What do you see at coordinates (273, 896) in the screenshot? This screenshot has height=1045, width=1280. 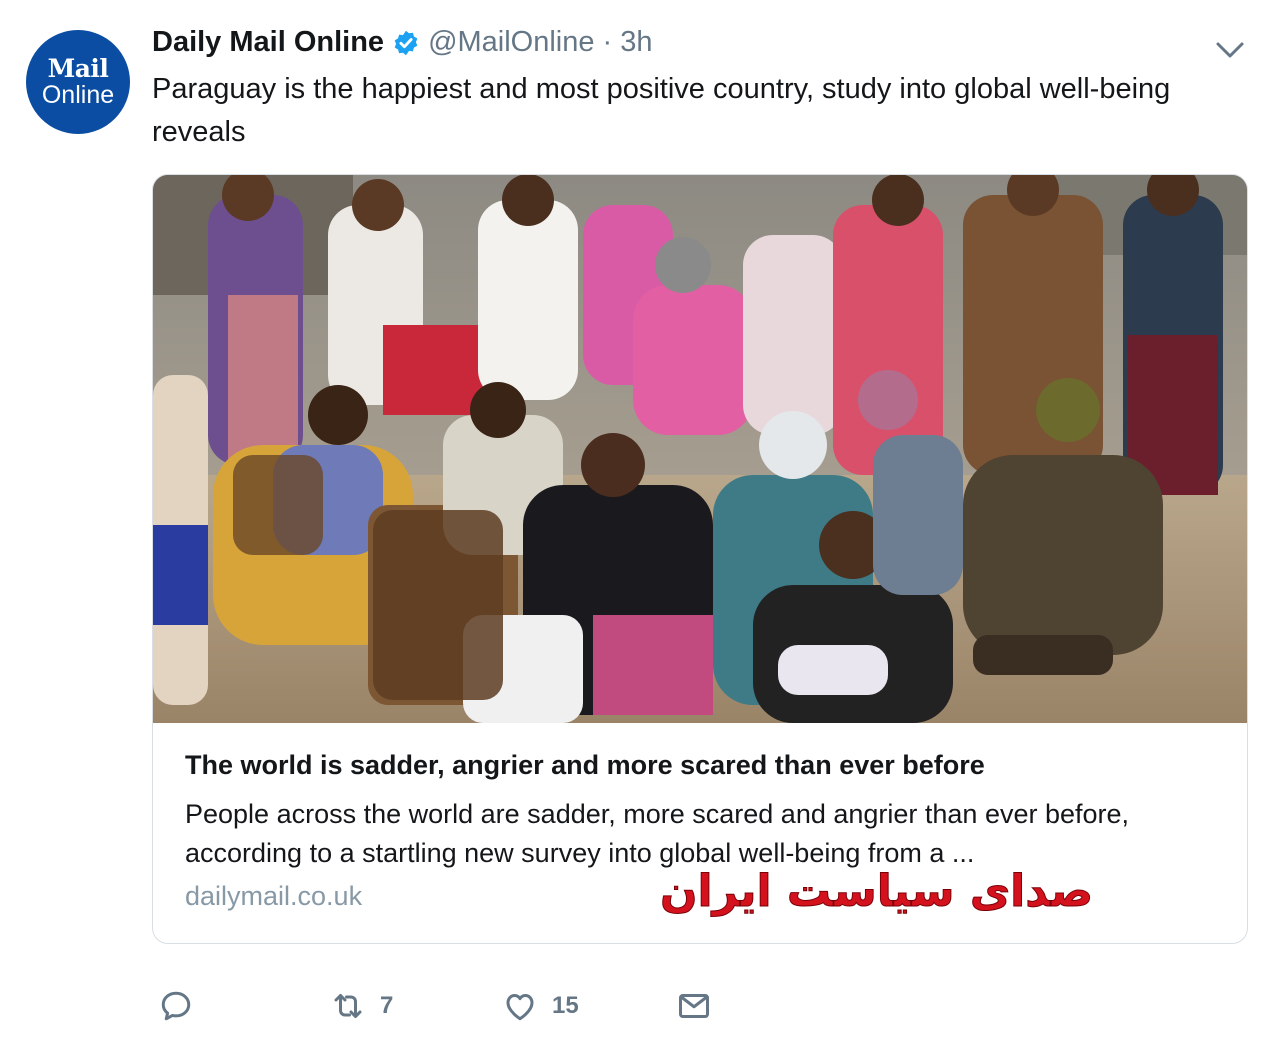 I see `card-domain: dailymail.co.uk` at bounding box center [273, 896].